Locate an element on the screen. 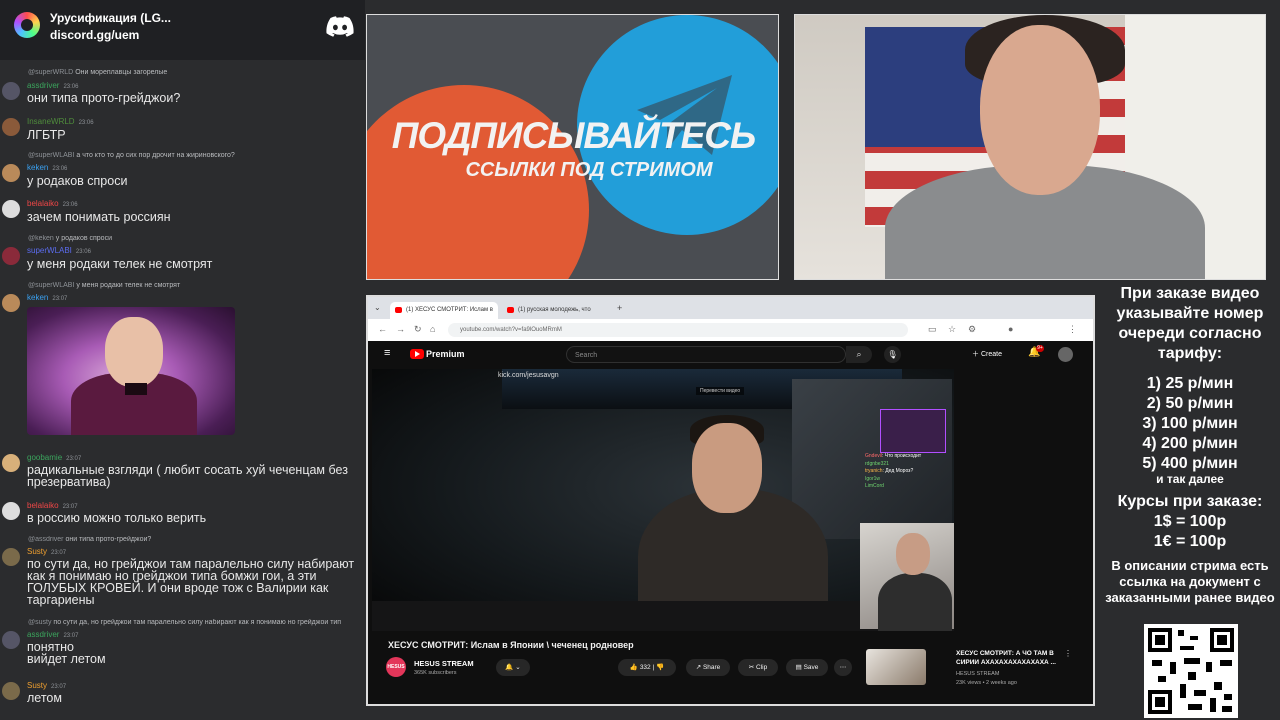 The width and height of the screenshot is (1280, 720). account-avatar is located at coordinates (1065, 354).